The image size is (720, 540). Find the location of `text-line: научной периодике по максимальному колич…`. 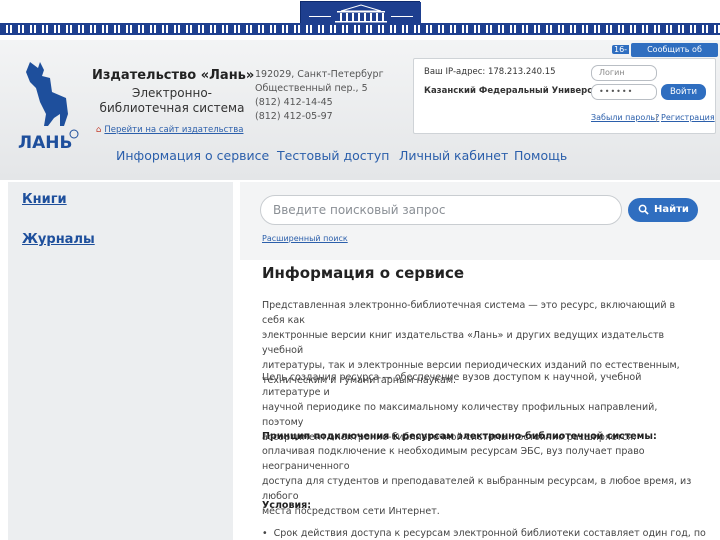

text-line: научной периодике по максимальному колич… is located at coordinates (460, 415).